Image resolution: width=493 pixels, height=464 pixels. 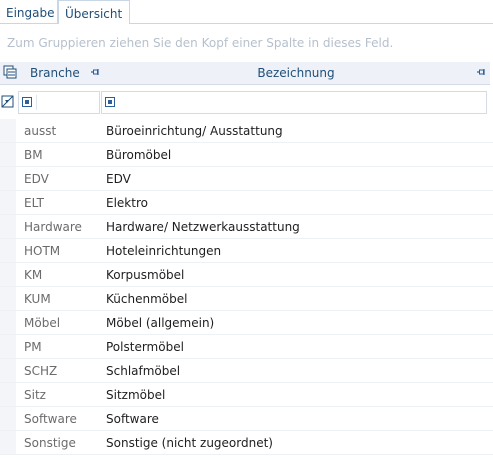 What do you see at coordinates (246, 419) in the screenshot?
I see `table-row: Software Software` at bounding box center [246, 419].